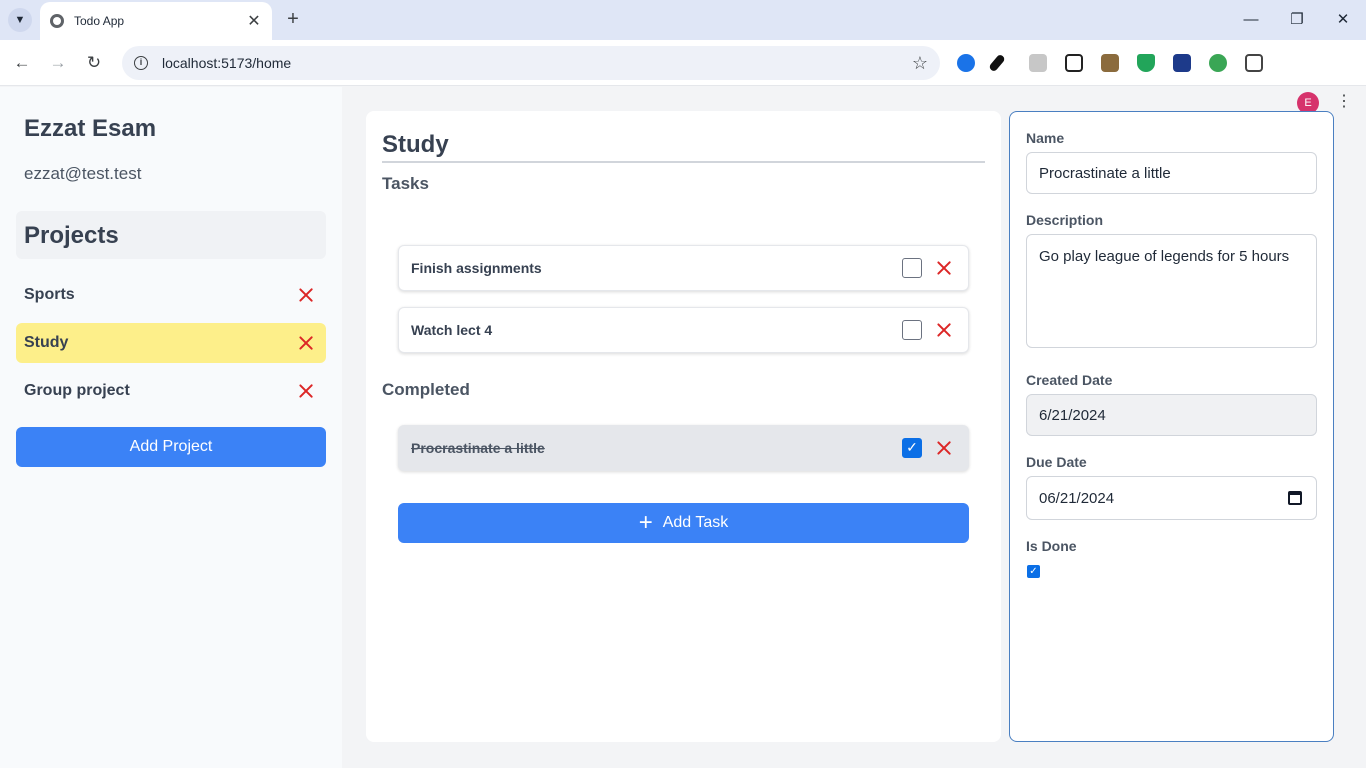 Image resolution: width=1366 pixels, height=768 pixels. What do you see at coordinates (1171, 173) in the screenshot?
I see `name-input: Procrastinate a little` at bounding box center [1171, 173].